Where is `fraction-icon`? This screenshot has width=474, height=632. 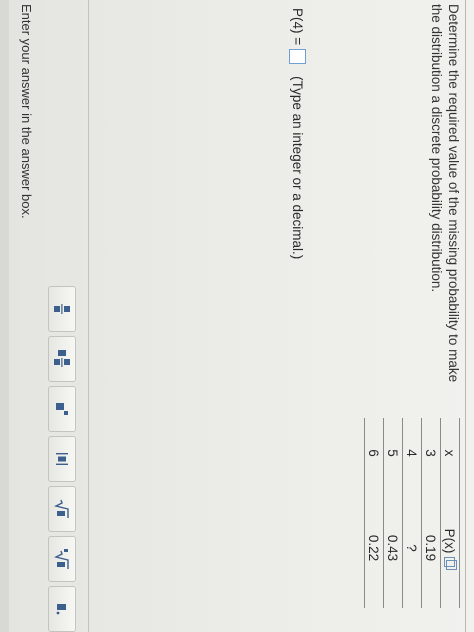
fraction-icon is located at coordinates (62, 309).